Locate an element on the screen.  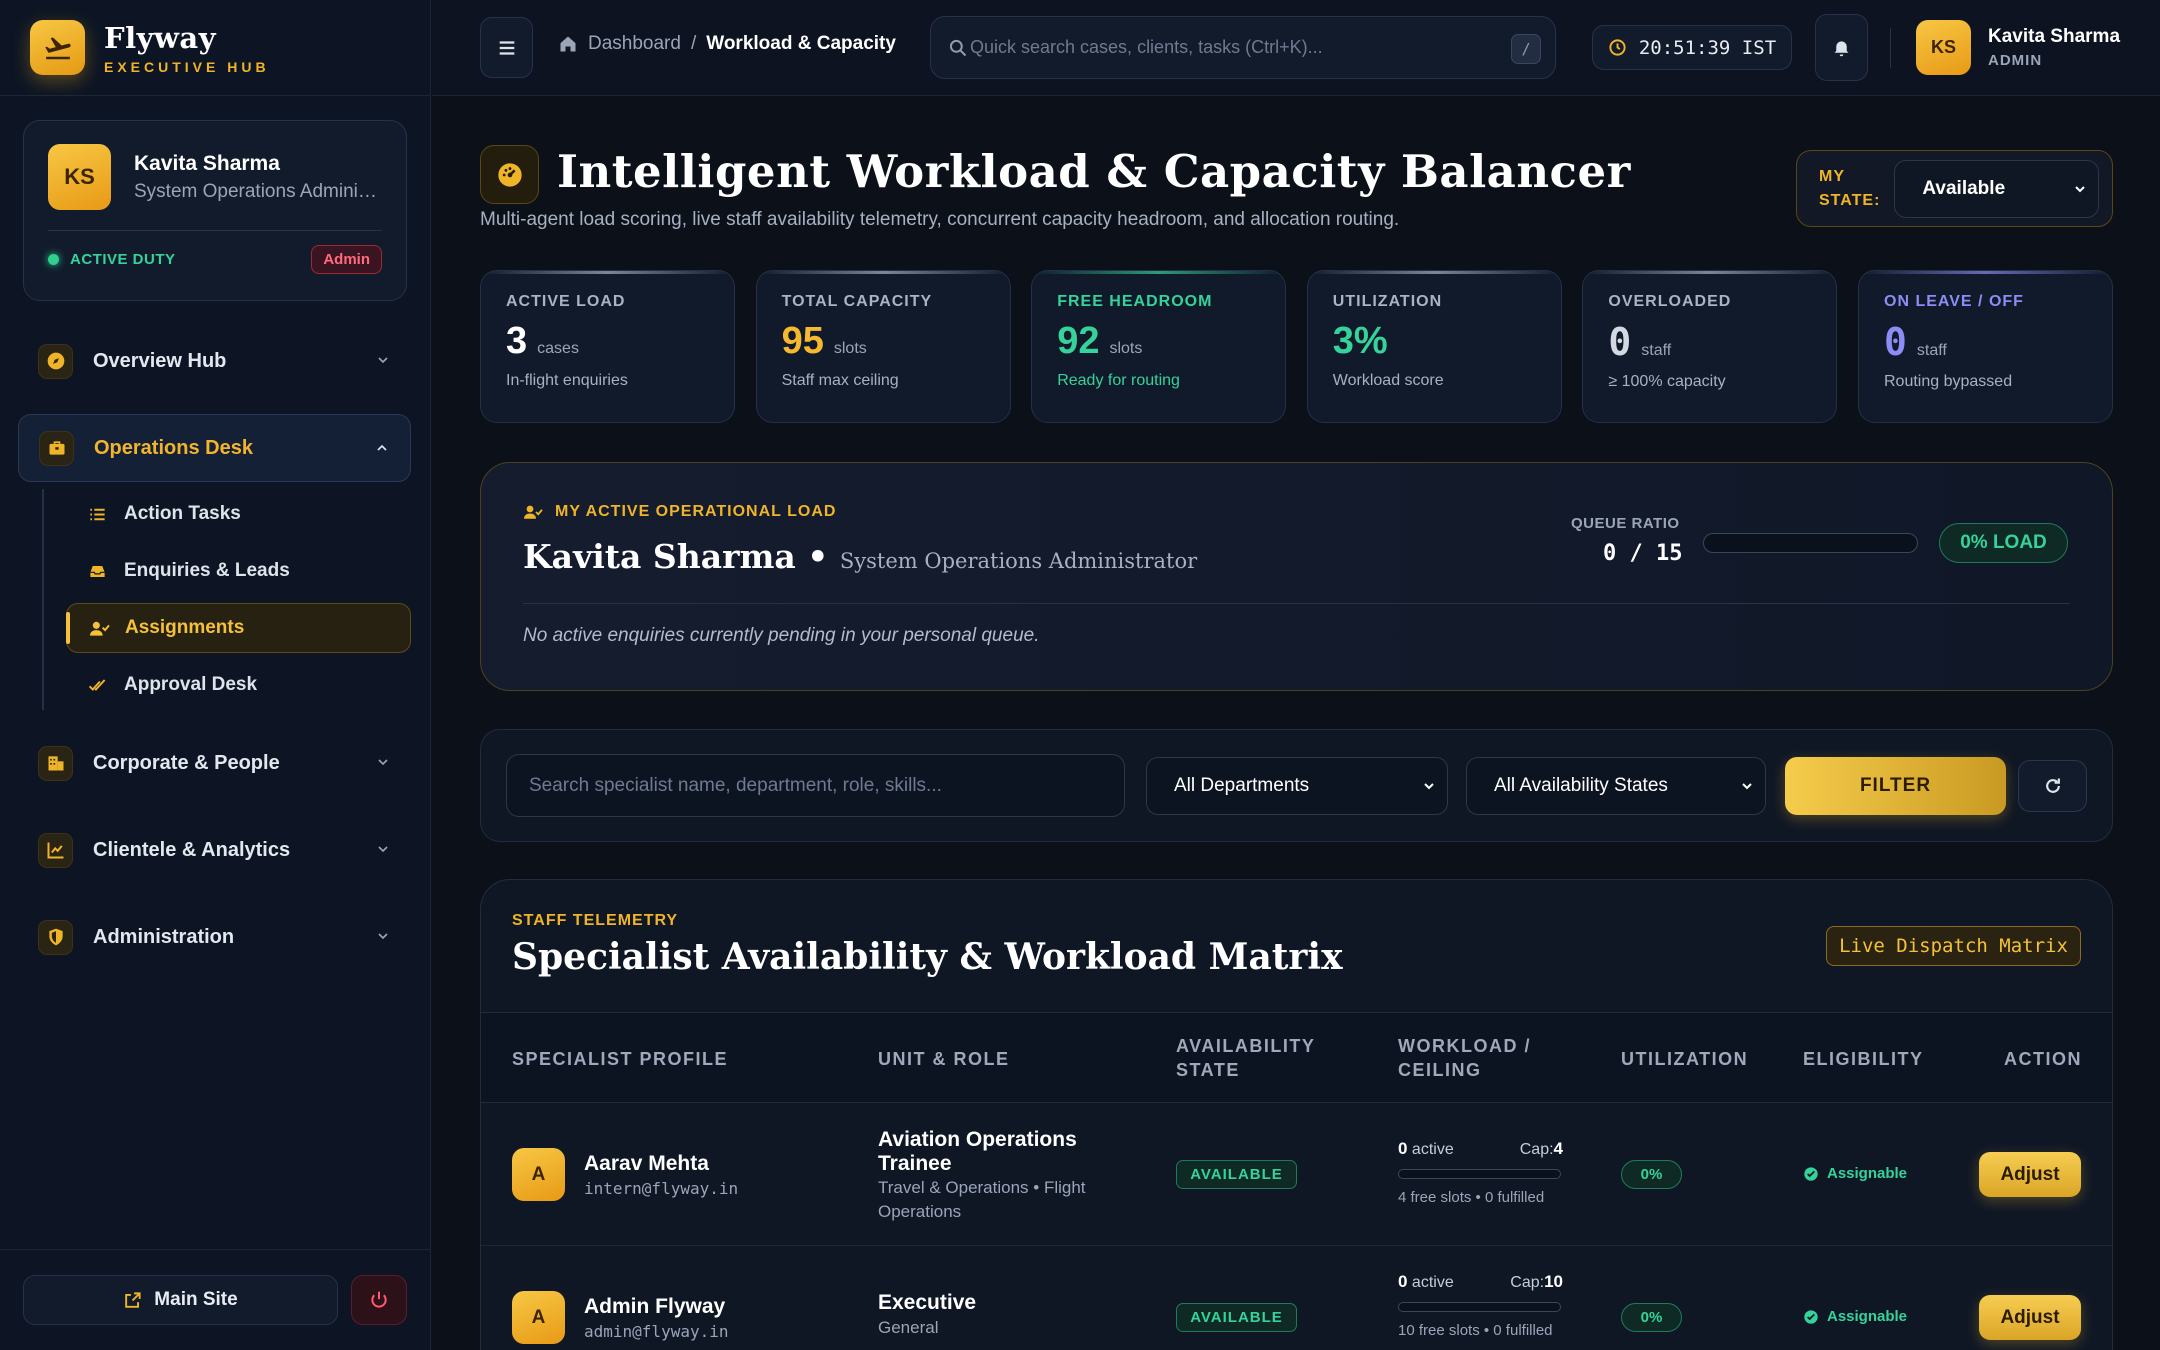
main-site-button: Main Site is located at coordinates (180, 1300).